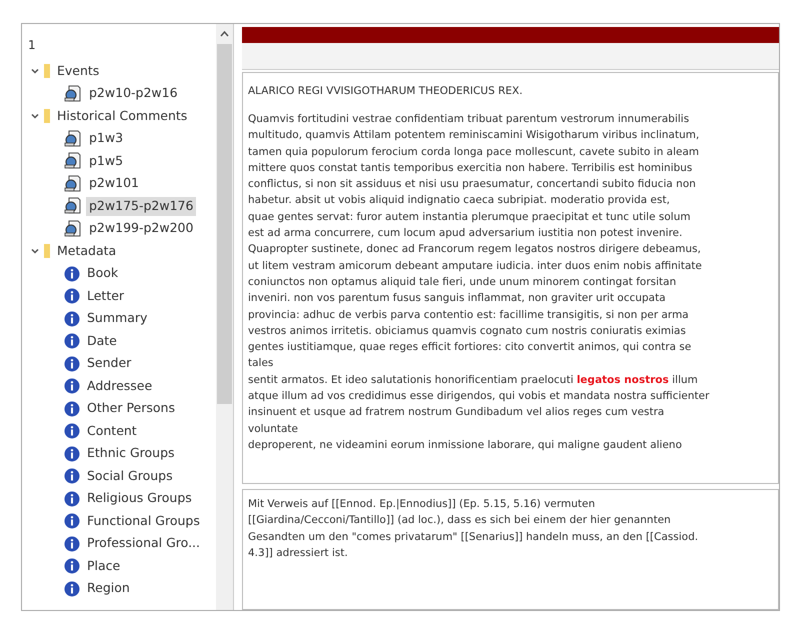  I want to click on text-line: tamen quia populorum ferocium corda longa pace mollescunt, cavete subito in aleam, so click(474, 152).